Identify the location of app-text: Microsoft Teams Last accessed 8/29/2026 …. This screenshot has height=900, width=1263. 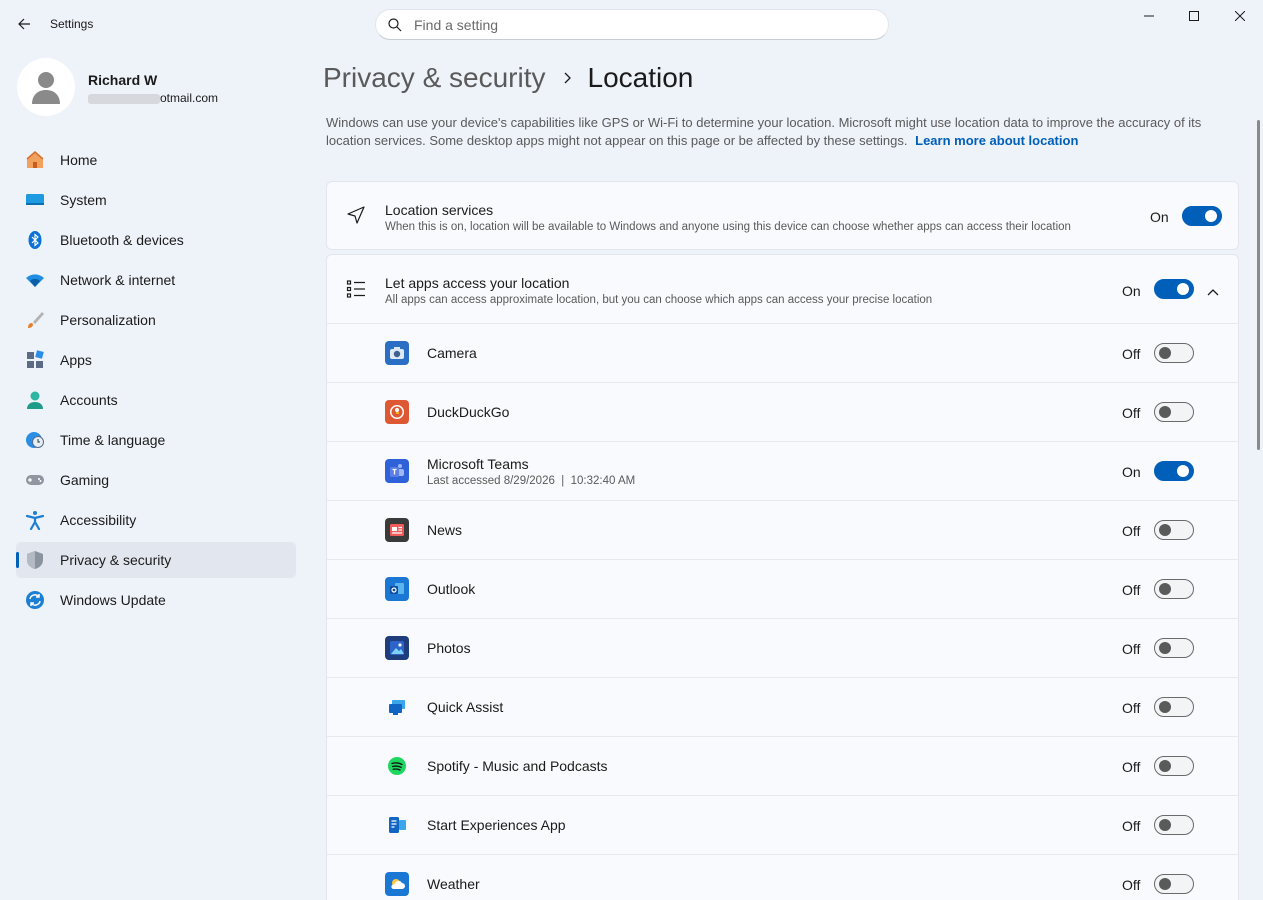
(531, 471).